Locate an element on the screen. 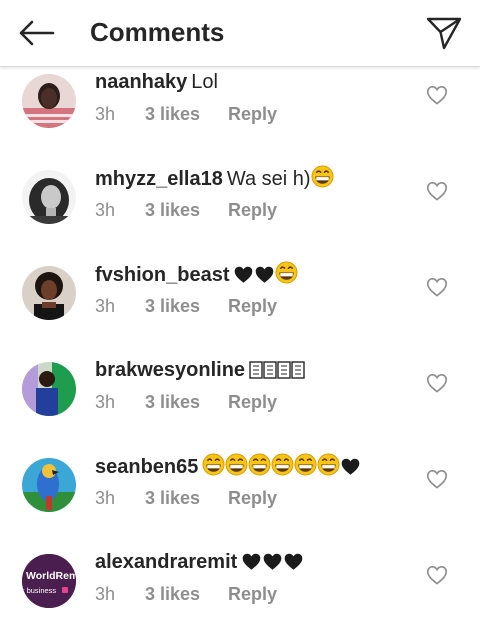 The height and width of the screenshot is (641, 480). username-link: alexandraremit is located at coordinates (166, 562).